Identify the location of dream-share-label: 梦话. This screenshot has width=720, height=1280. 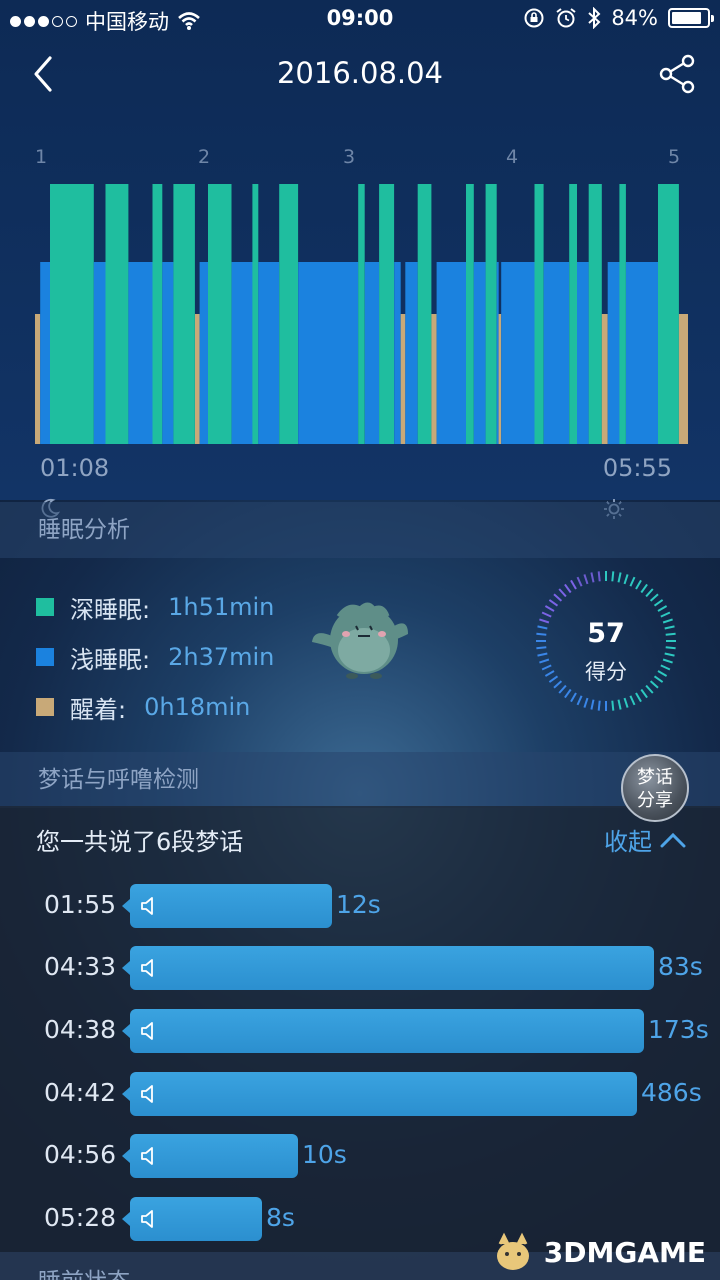
(655, 777).